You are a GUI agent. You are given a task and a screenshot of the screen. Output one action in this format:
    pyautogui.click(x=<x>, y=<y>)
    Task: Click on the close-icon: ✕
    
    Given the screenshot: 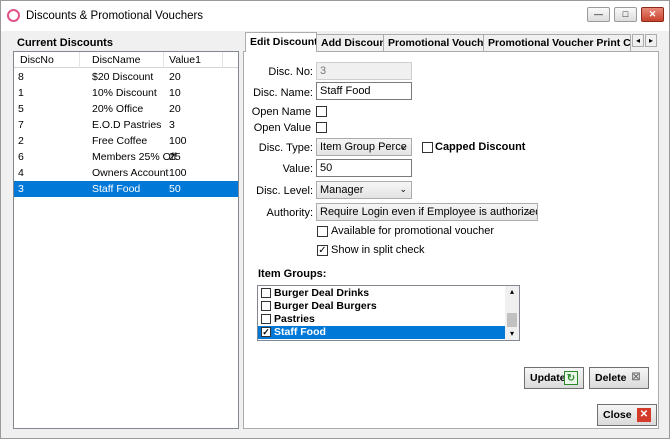 What is the action you would take?
    pyautogui.click(x=644, y=415)
    